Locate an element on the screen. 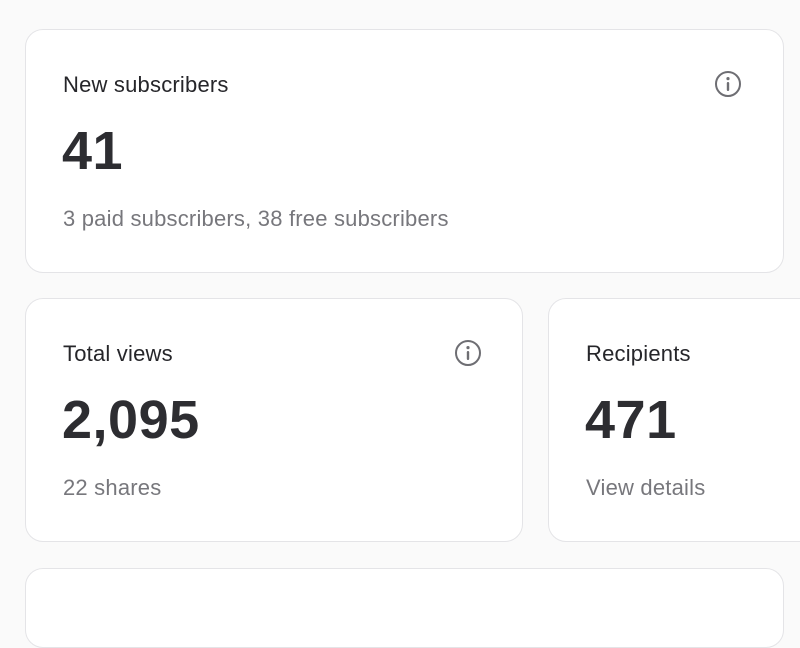 The image size is (800, 648). view-details-link: View details is located at coordinates (645, 488).